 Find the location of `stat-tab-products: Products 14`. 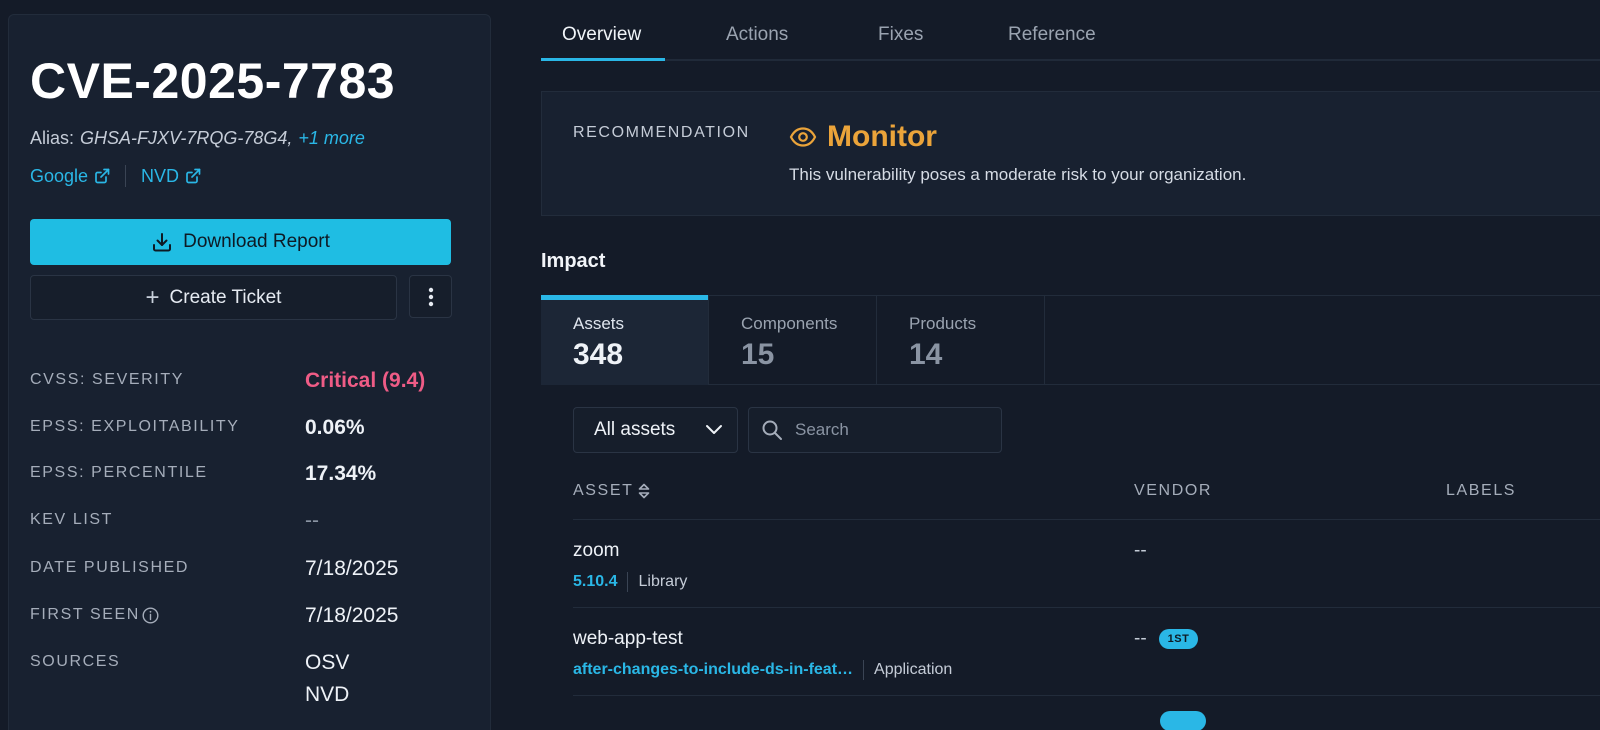

stat-tab-products: Products 14 is located at coordinates (961, 340).